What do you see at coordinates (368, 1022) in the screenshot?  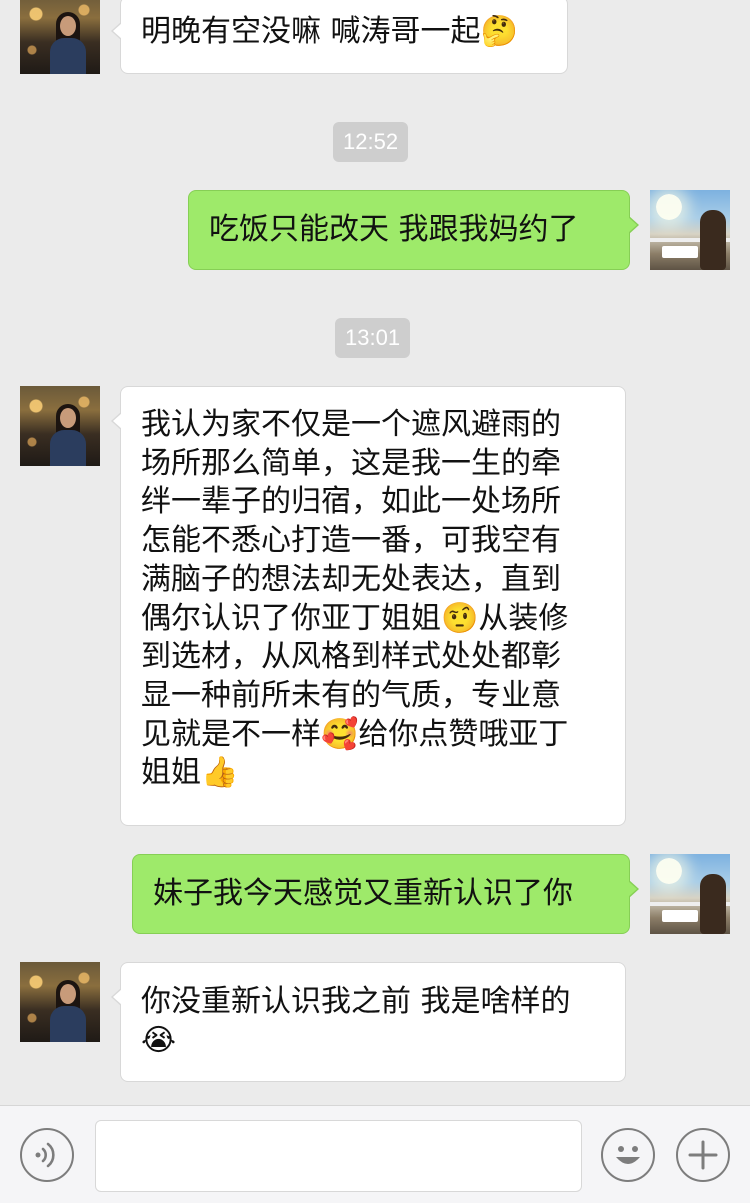 I see `message-bubble-incoming: 你没重新认识我之前 我是啥样的 😭` at bounding box center [368, 1022].